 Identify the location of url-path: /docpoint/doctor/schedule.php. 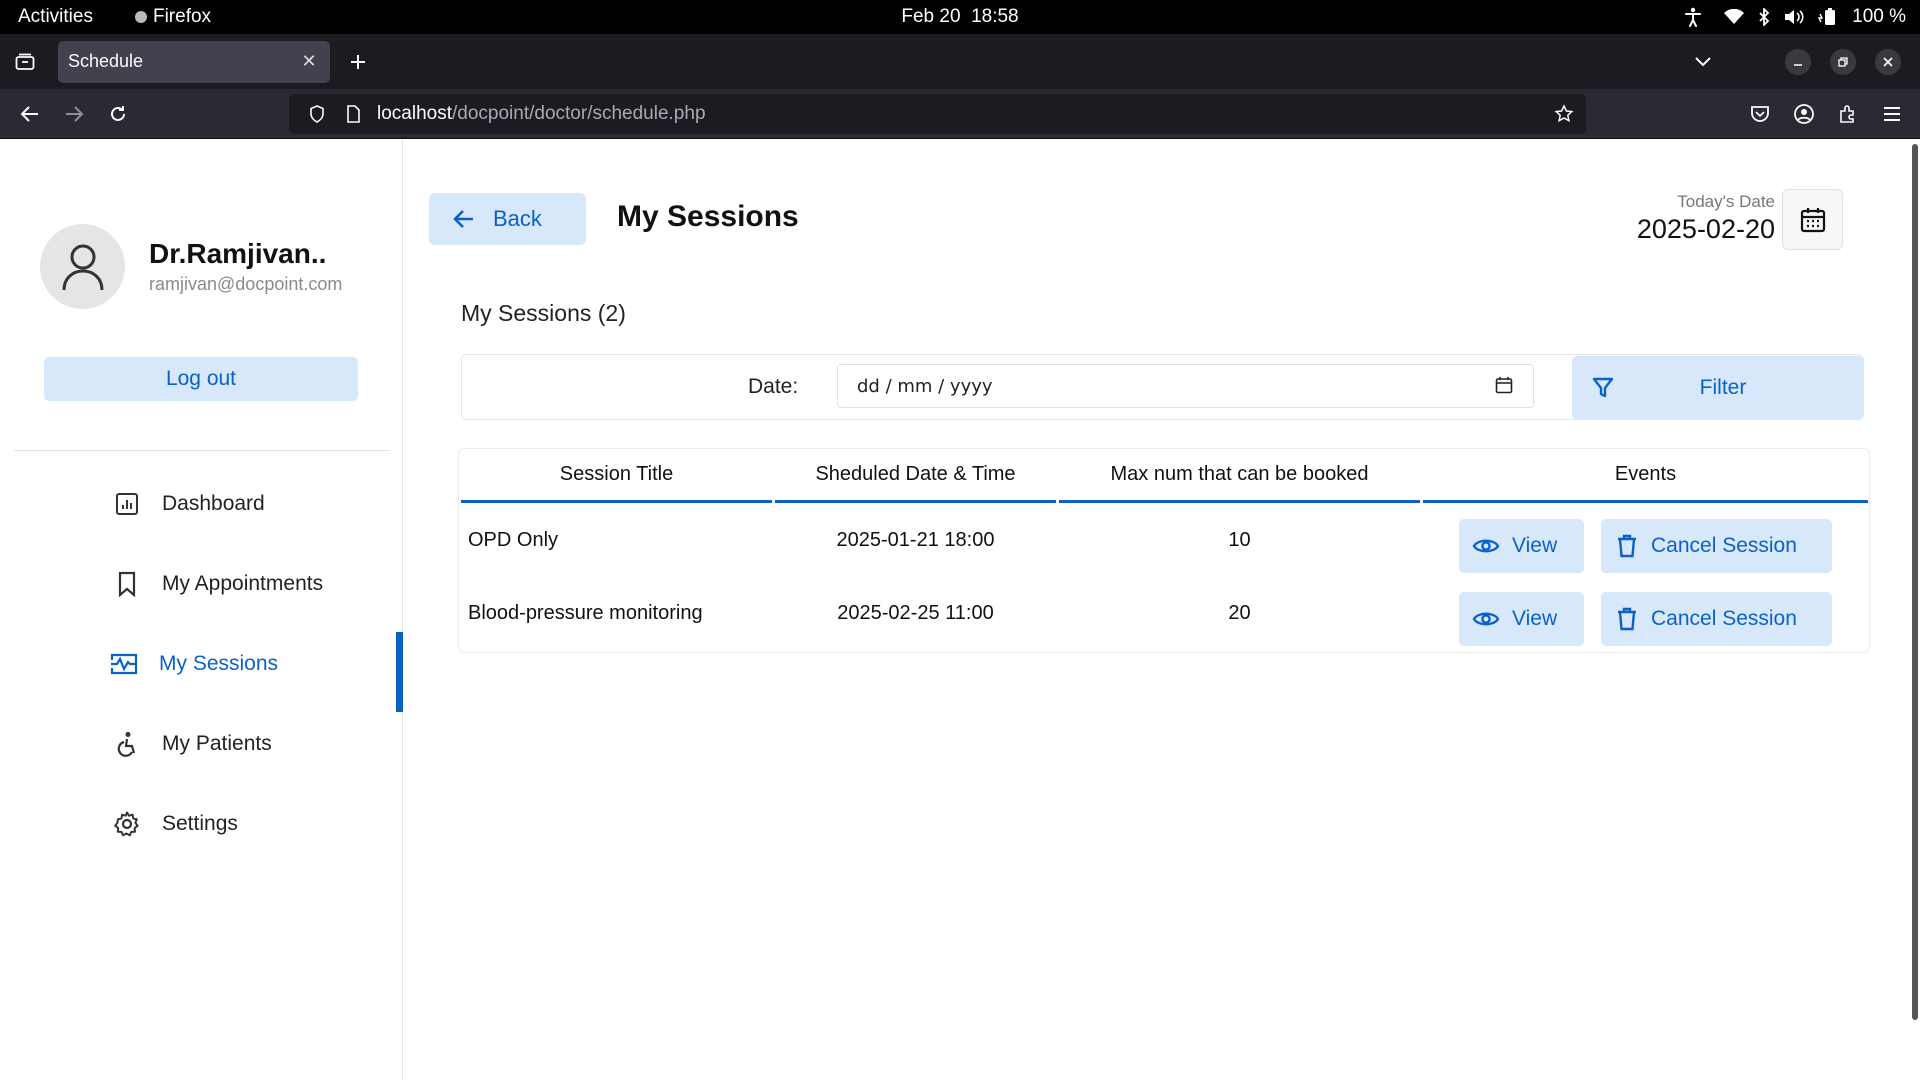
(579, 113).